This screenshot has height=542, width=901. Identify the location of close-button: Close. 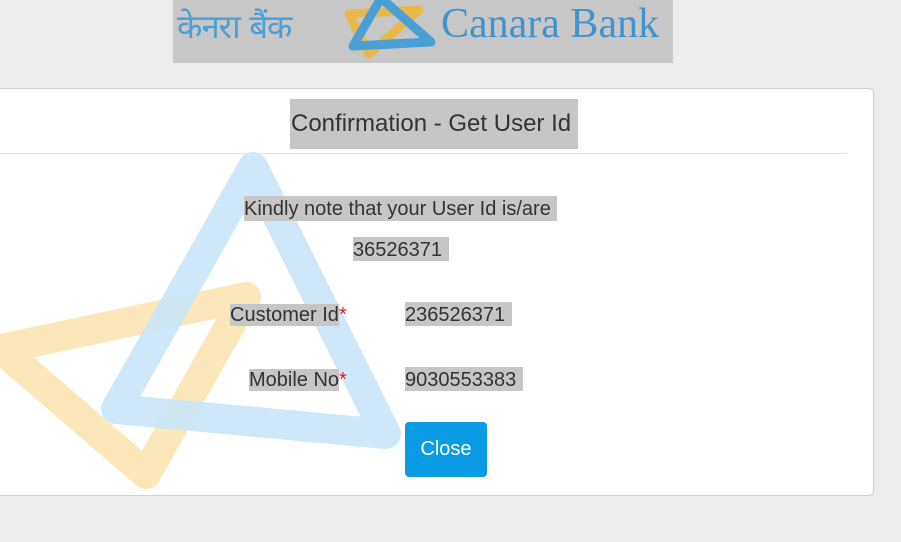
(446, 449).